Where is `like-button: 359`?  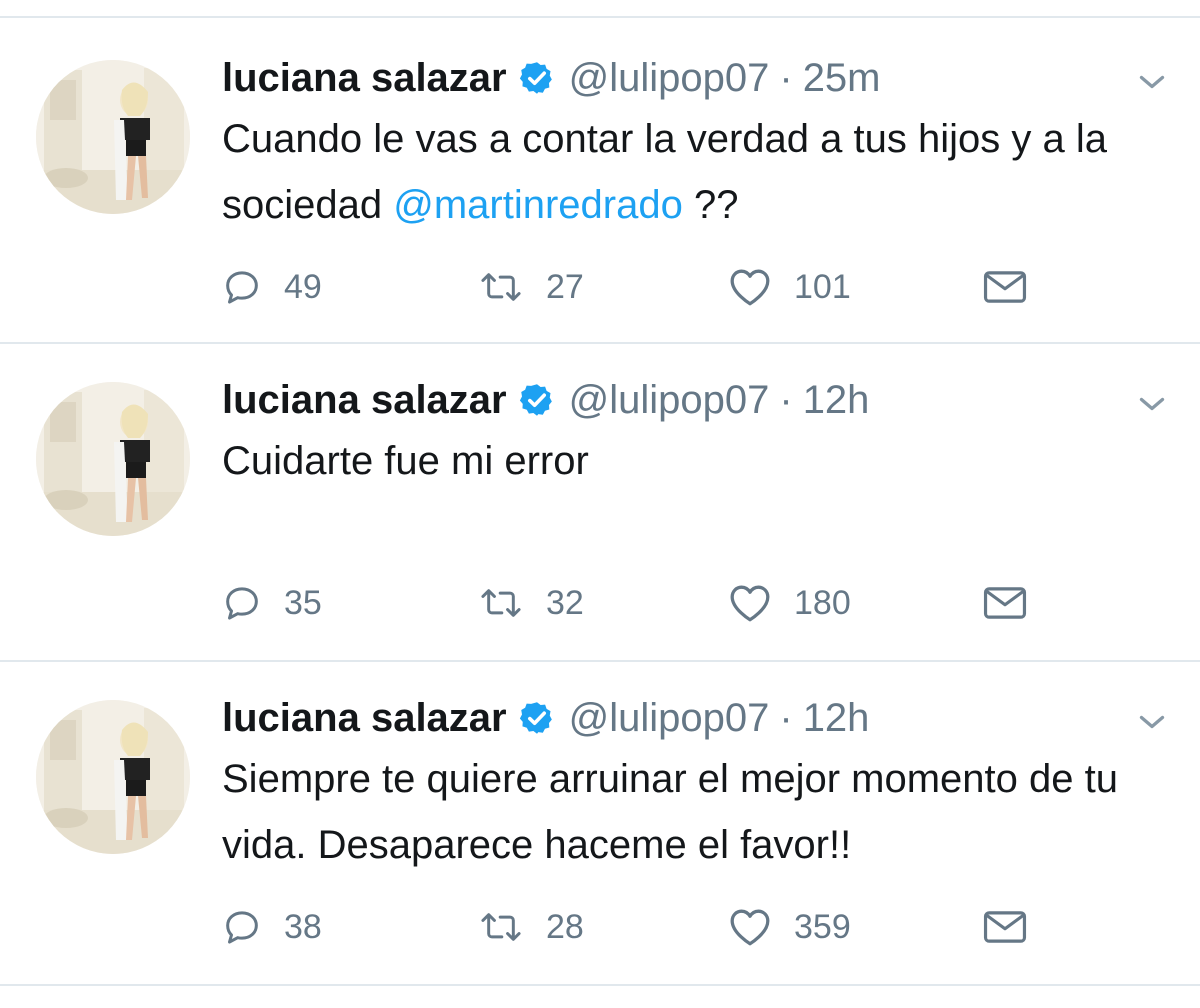 like-button: 359 is located at coordinates (789, 927).